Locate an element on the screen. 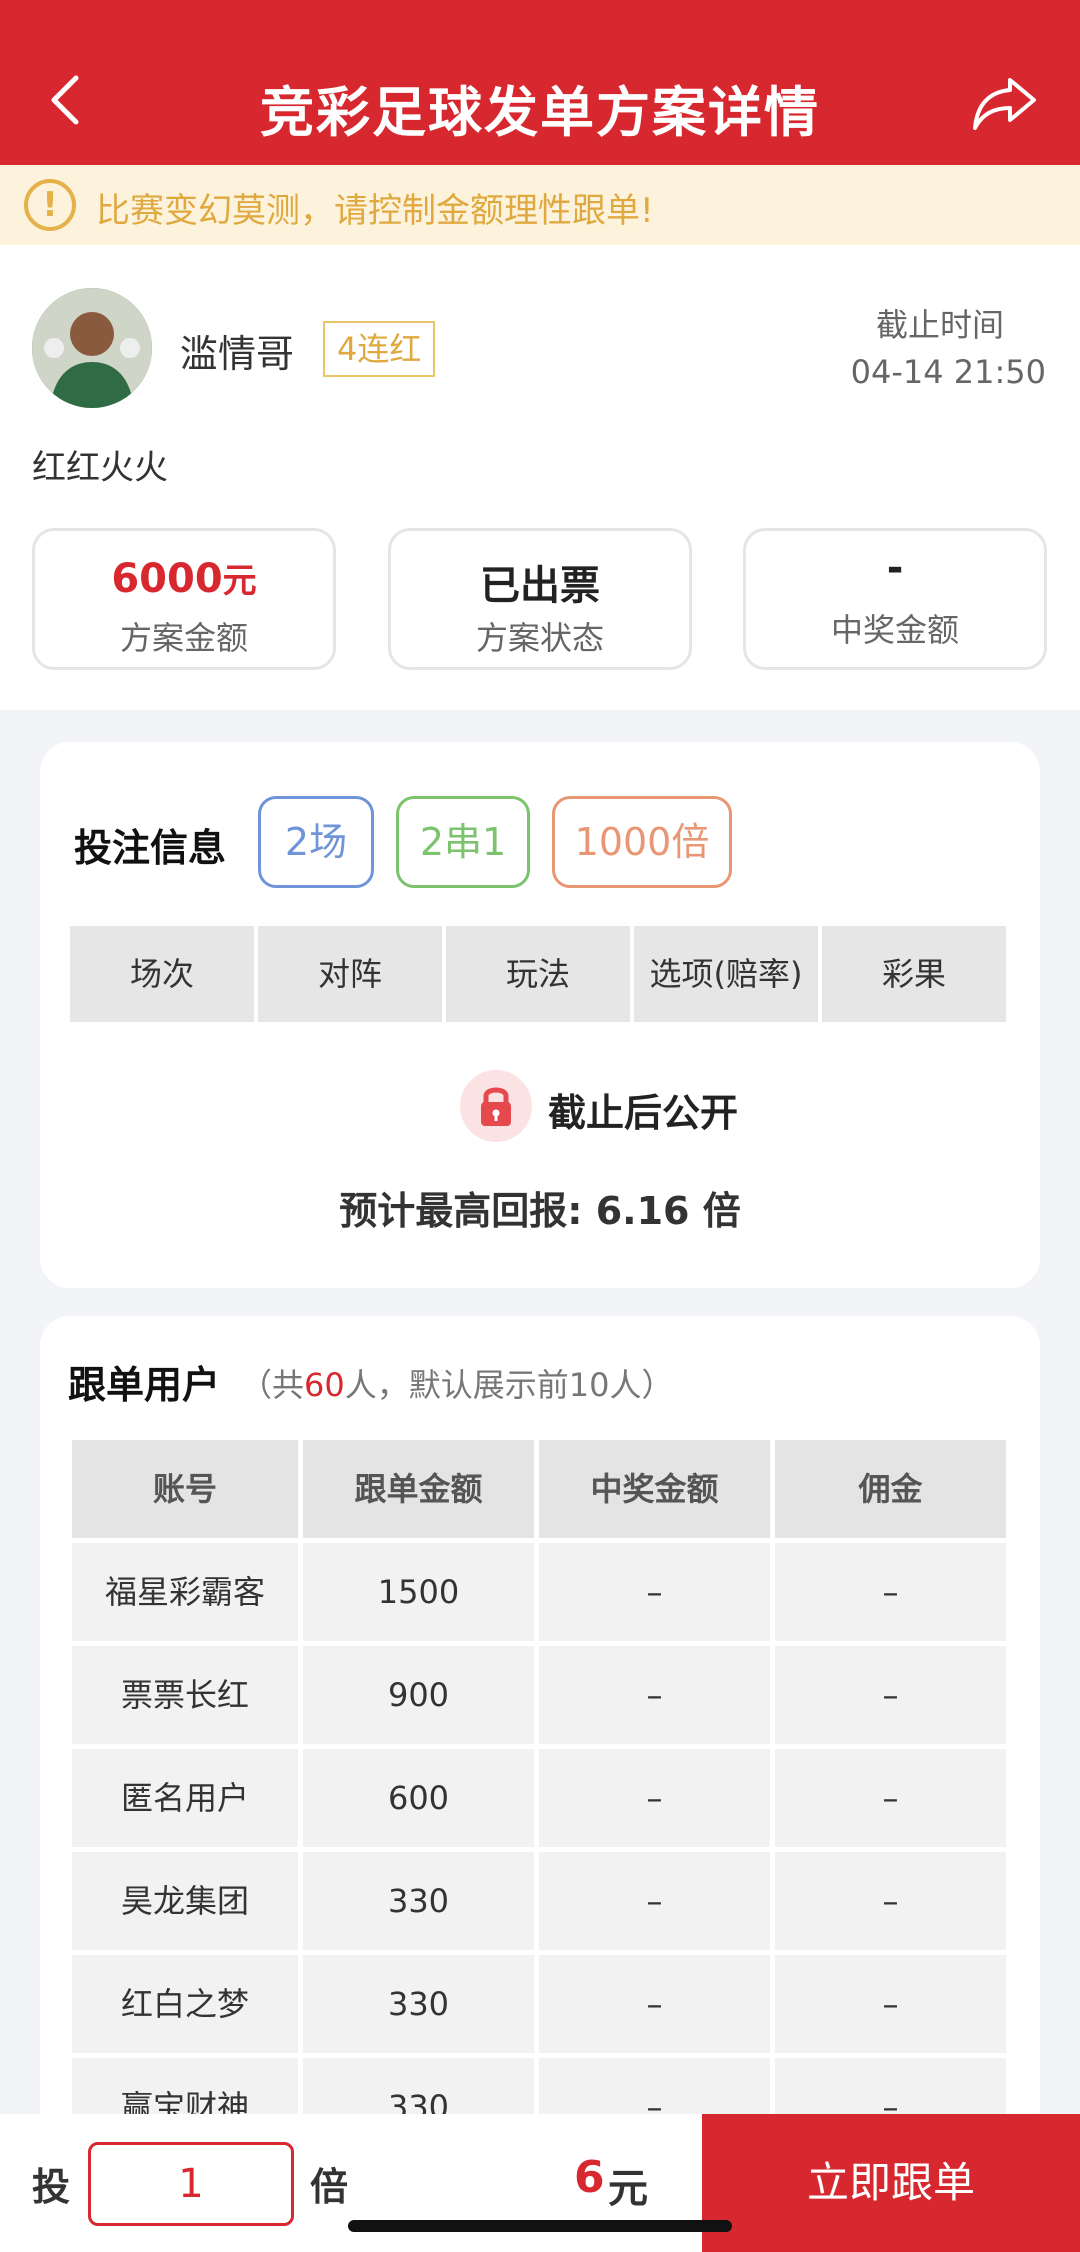  row-account: 昊龙集团 is located at coordinates (185, 1901).